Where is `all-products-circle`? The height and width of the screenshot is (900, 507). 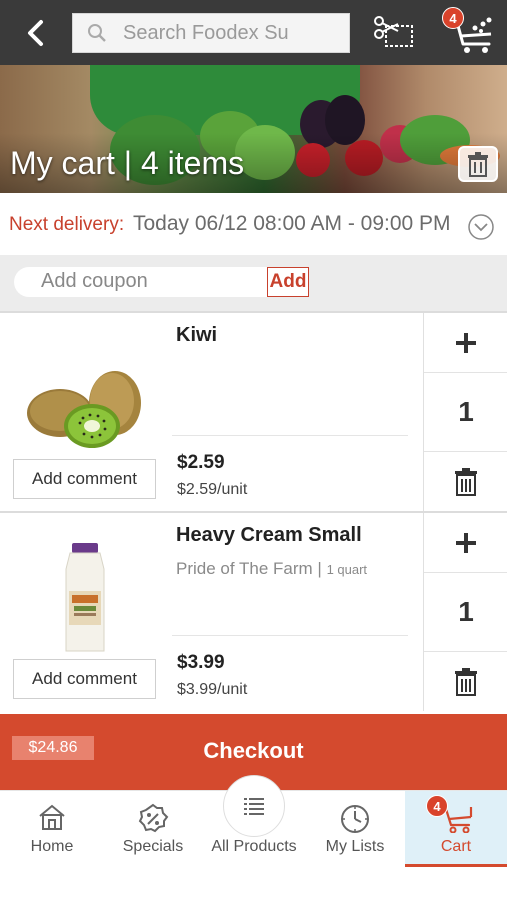 all-products-circle is located at coordinates (254, 806).